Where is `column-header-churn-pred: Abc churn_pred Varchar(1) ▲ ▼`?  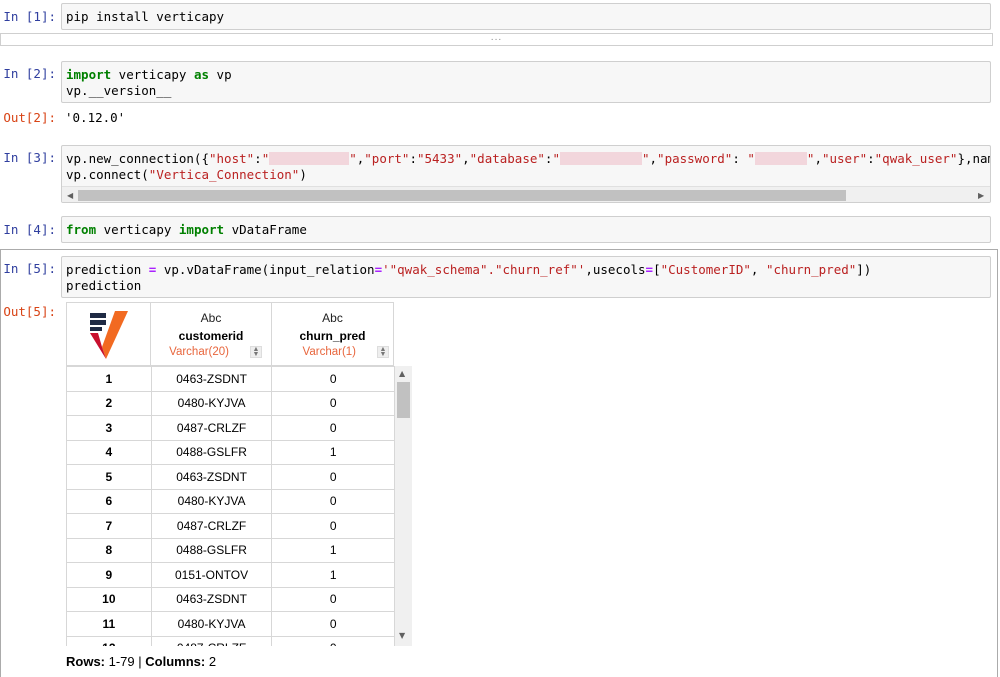
column-header-churn-pred: Abc churn_pred Varchar(1) ▲ ▼ is located at coordinates (332, 334).